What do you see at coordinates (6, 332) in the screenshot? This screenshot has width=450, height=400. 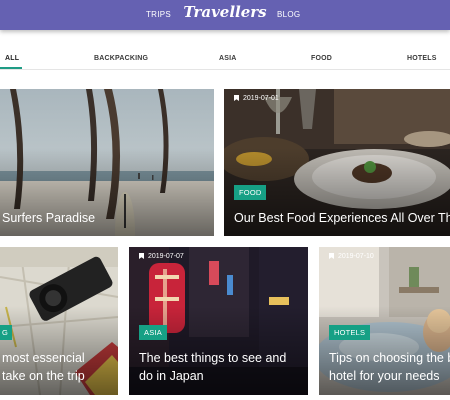 I see `category-badge: G` at bounding box center [6, 332].